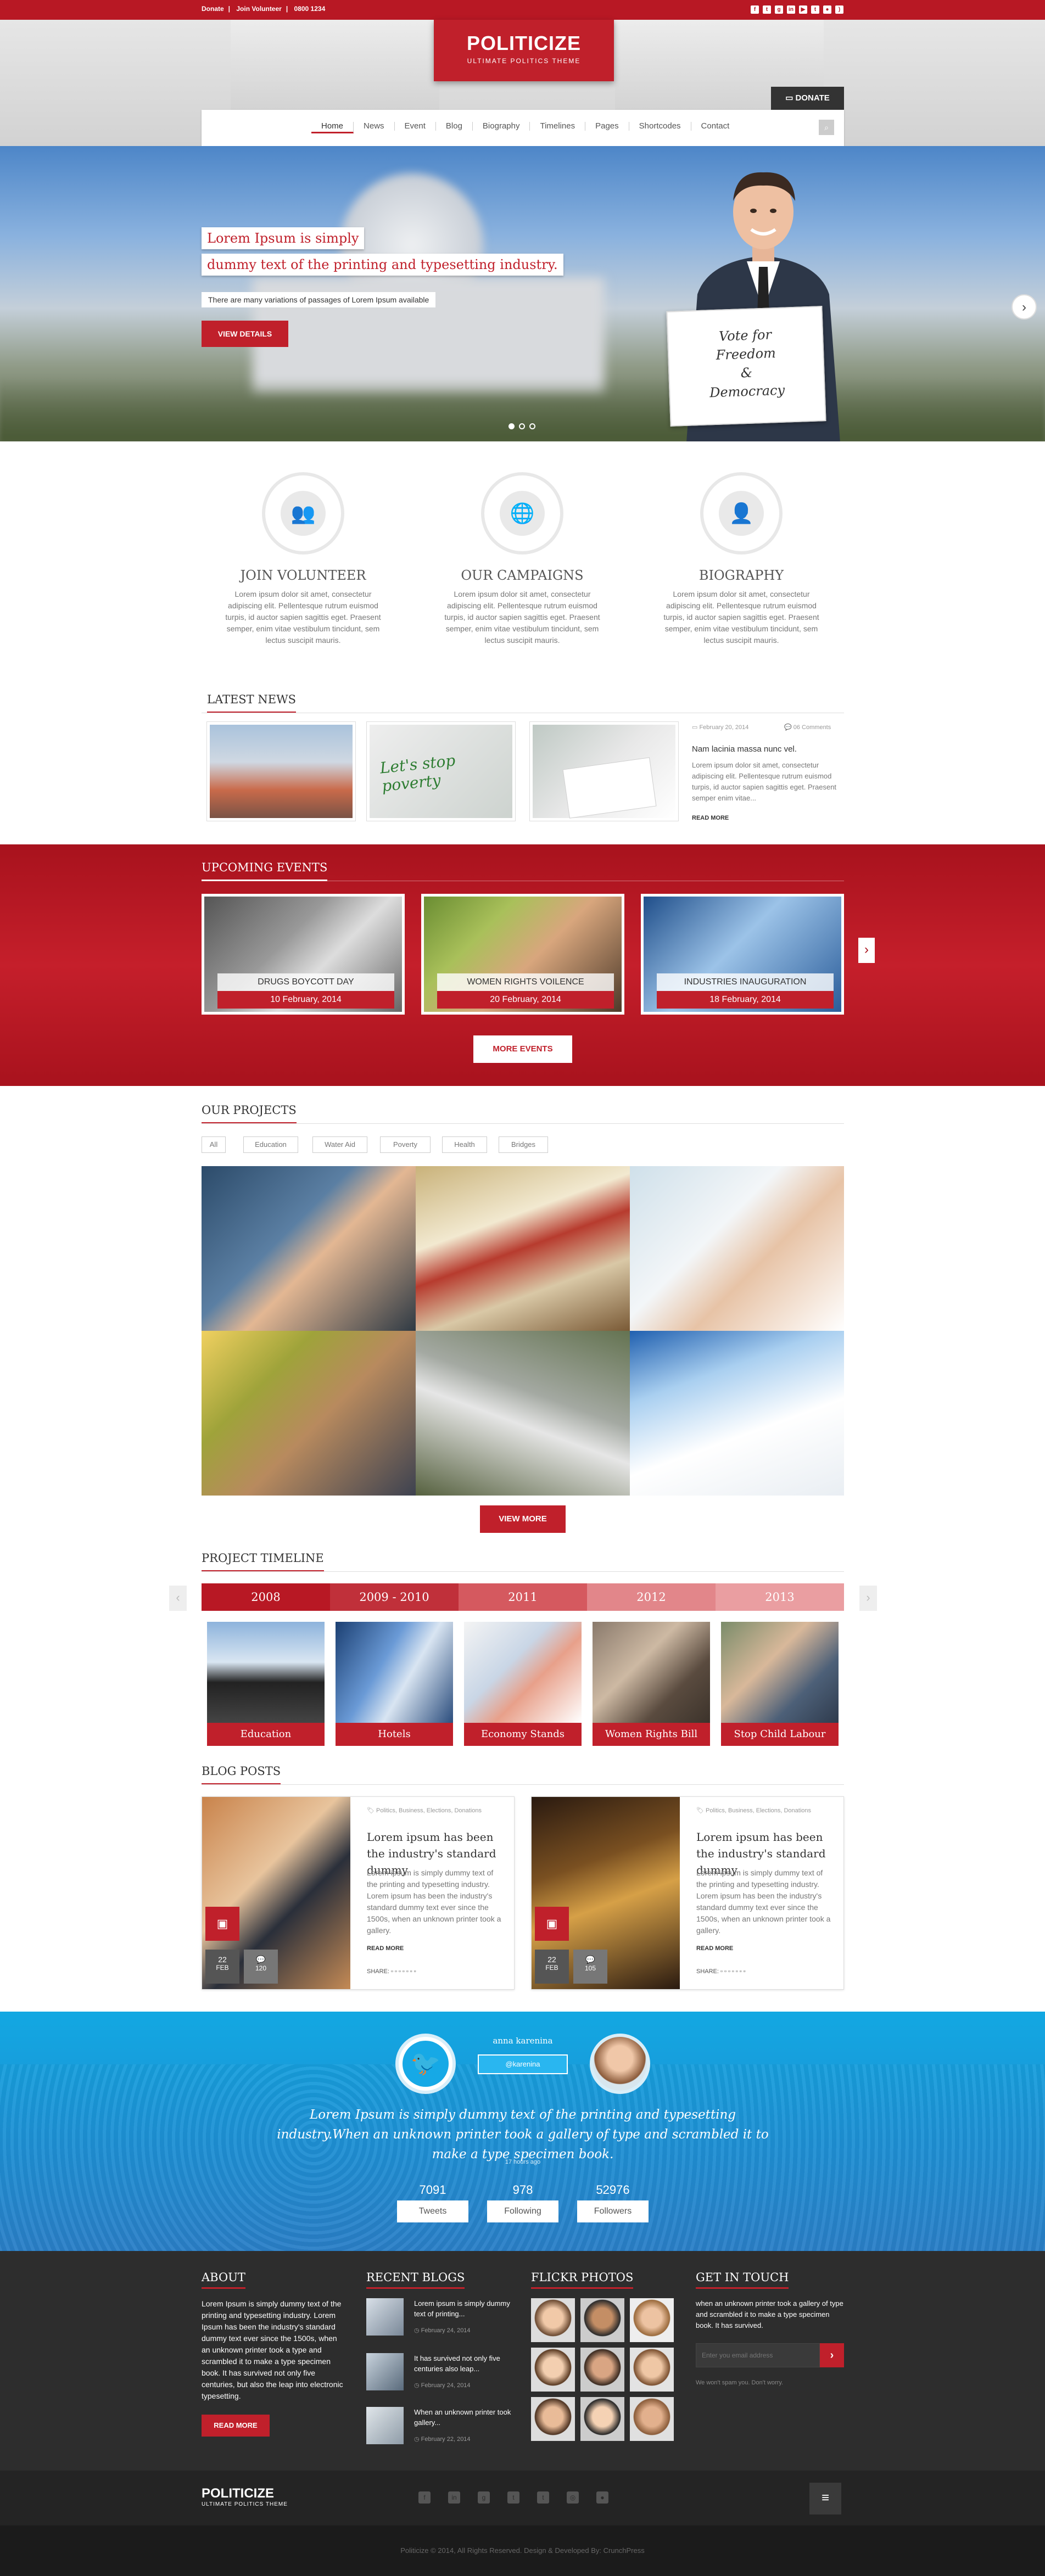 This screenshot has width=1045, height=2576. What do you see at coordinates (441, 772) in the screenshot?
I see `news-image-poverty: Let's stop poverty` at bounding box center [441, 772].